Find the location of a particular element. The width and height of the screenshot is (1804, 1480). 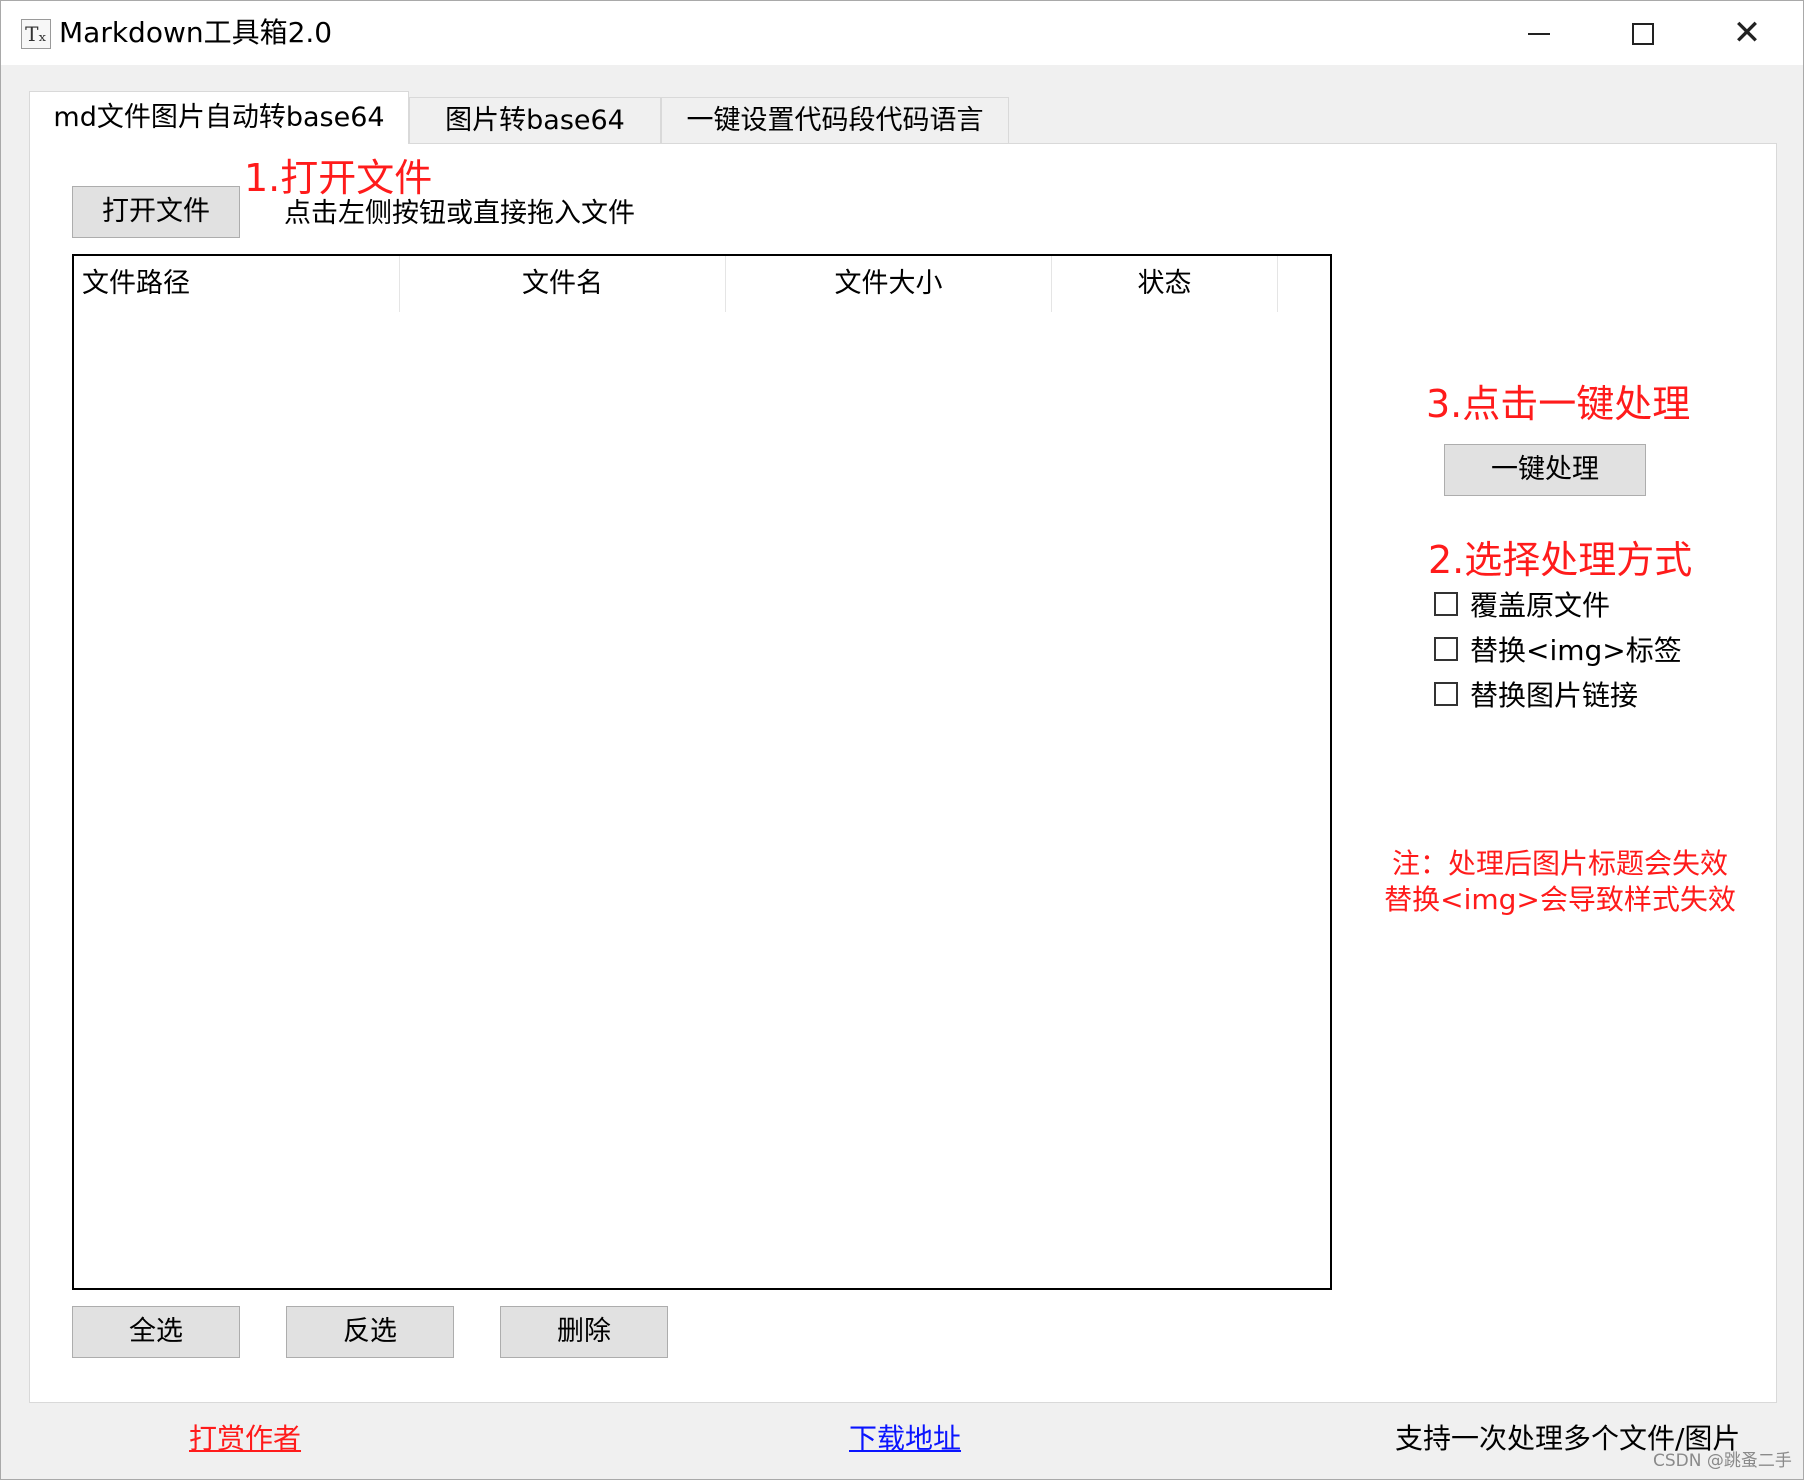

column-header-path: 文件路径 is located at coordinates (237, 284).